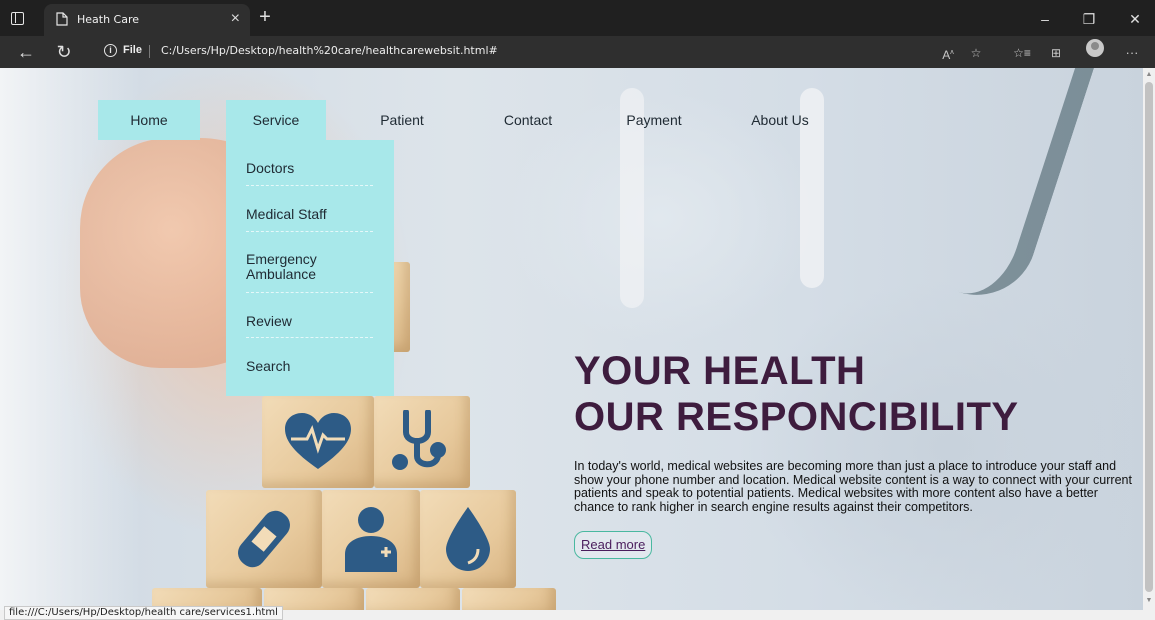 Image resolution: width=1155 pixels, height=620 pixels. Describe the element at coordinates (265, 17) in the screenshot. I see `new-tab-button: +` at that location.